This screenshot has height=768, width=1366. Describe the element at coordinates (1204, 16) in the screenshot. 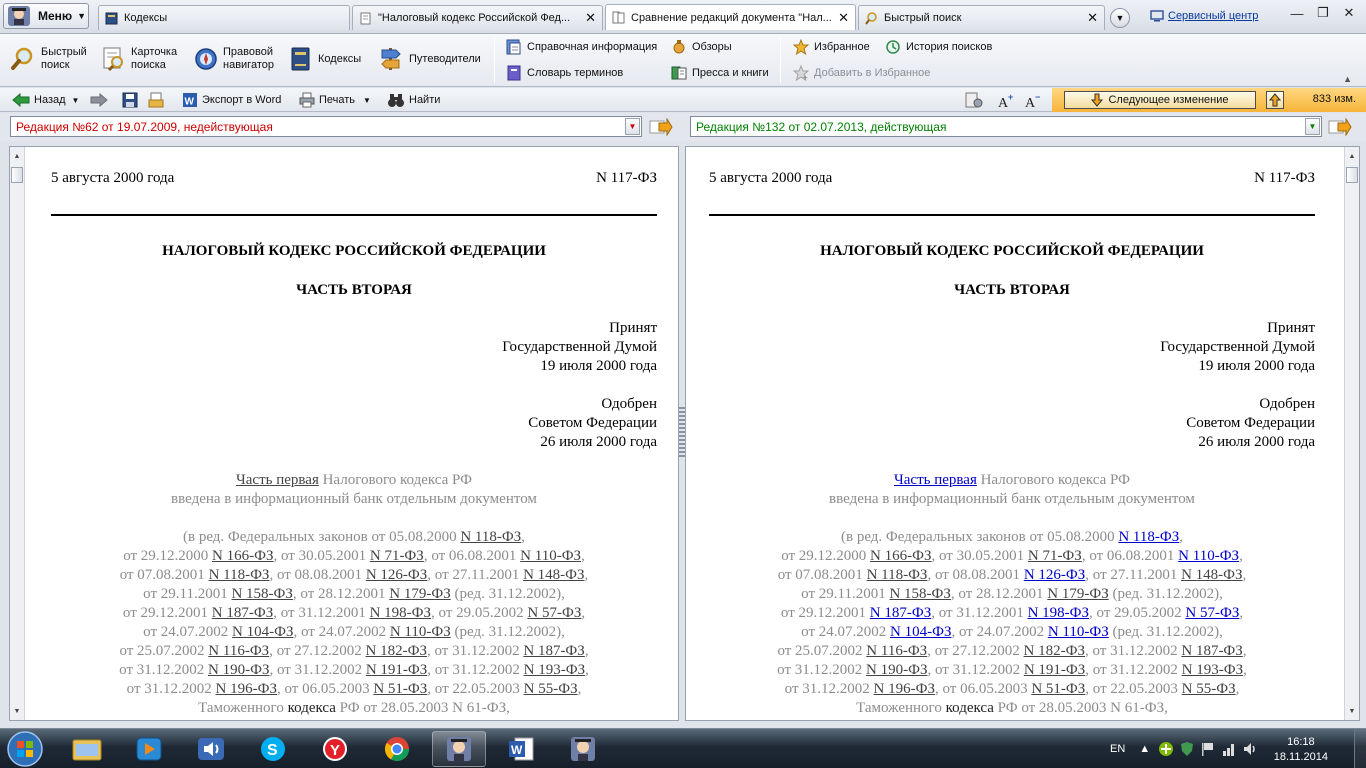

I see `service-center-link: Сервисный центр` at that location.